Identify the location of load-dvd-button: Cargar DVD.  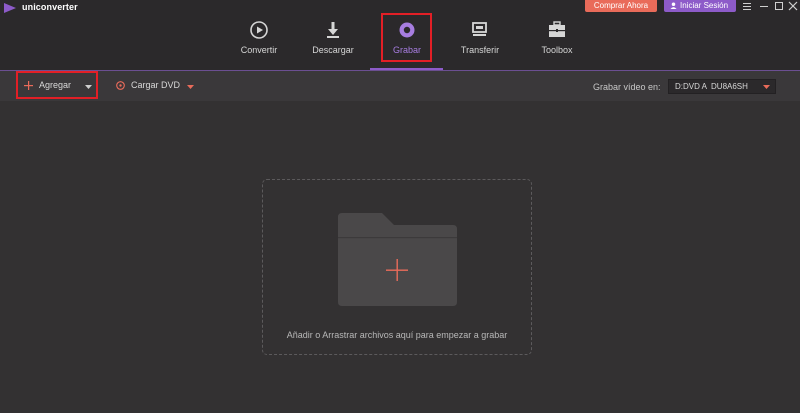
(156, 85).